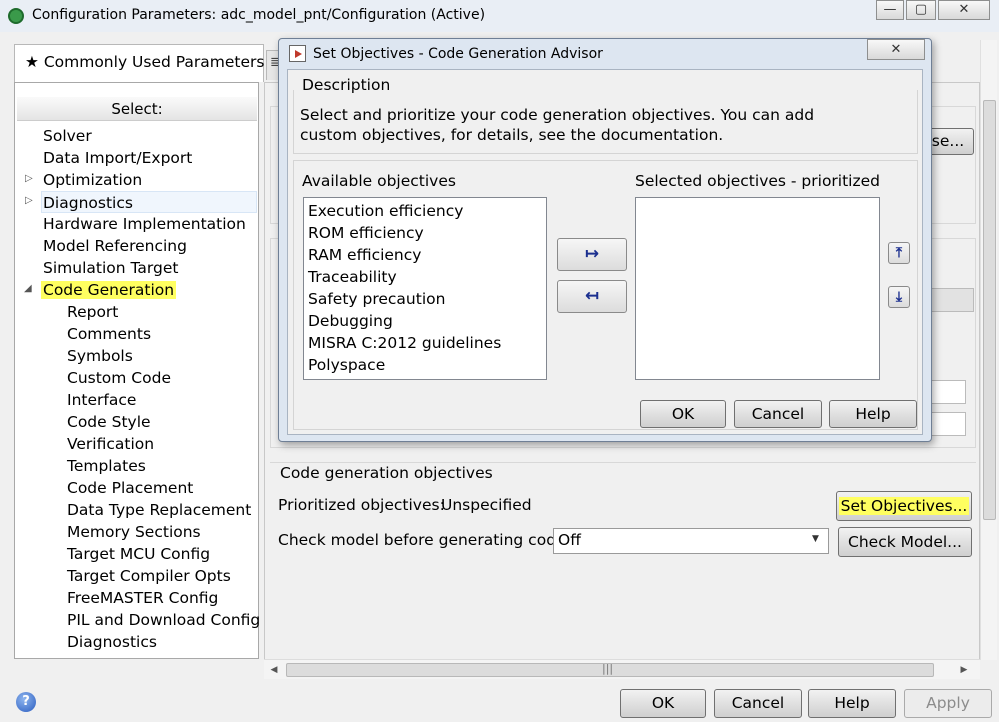 This screenshot has height=722, width=999. What do you see at coordinates (138, 554) in the screenshot?
I see `sidebar-child-target-mcu-config: Target MCU Config` at bounding box center [138, 554].